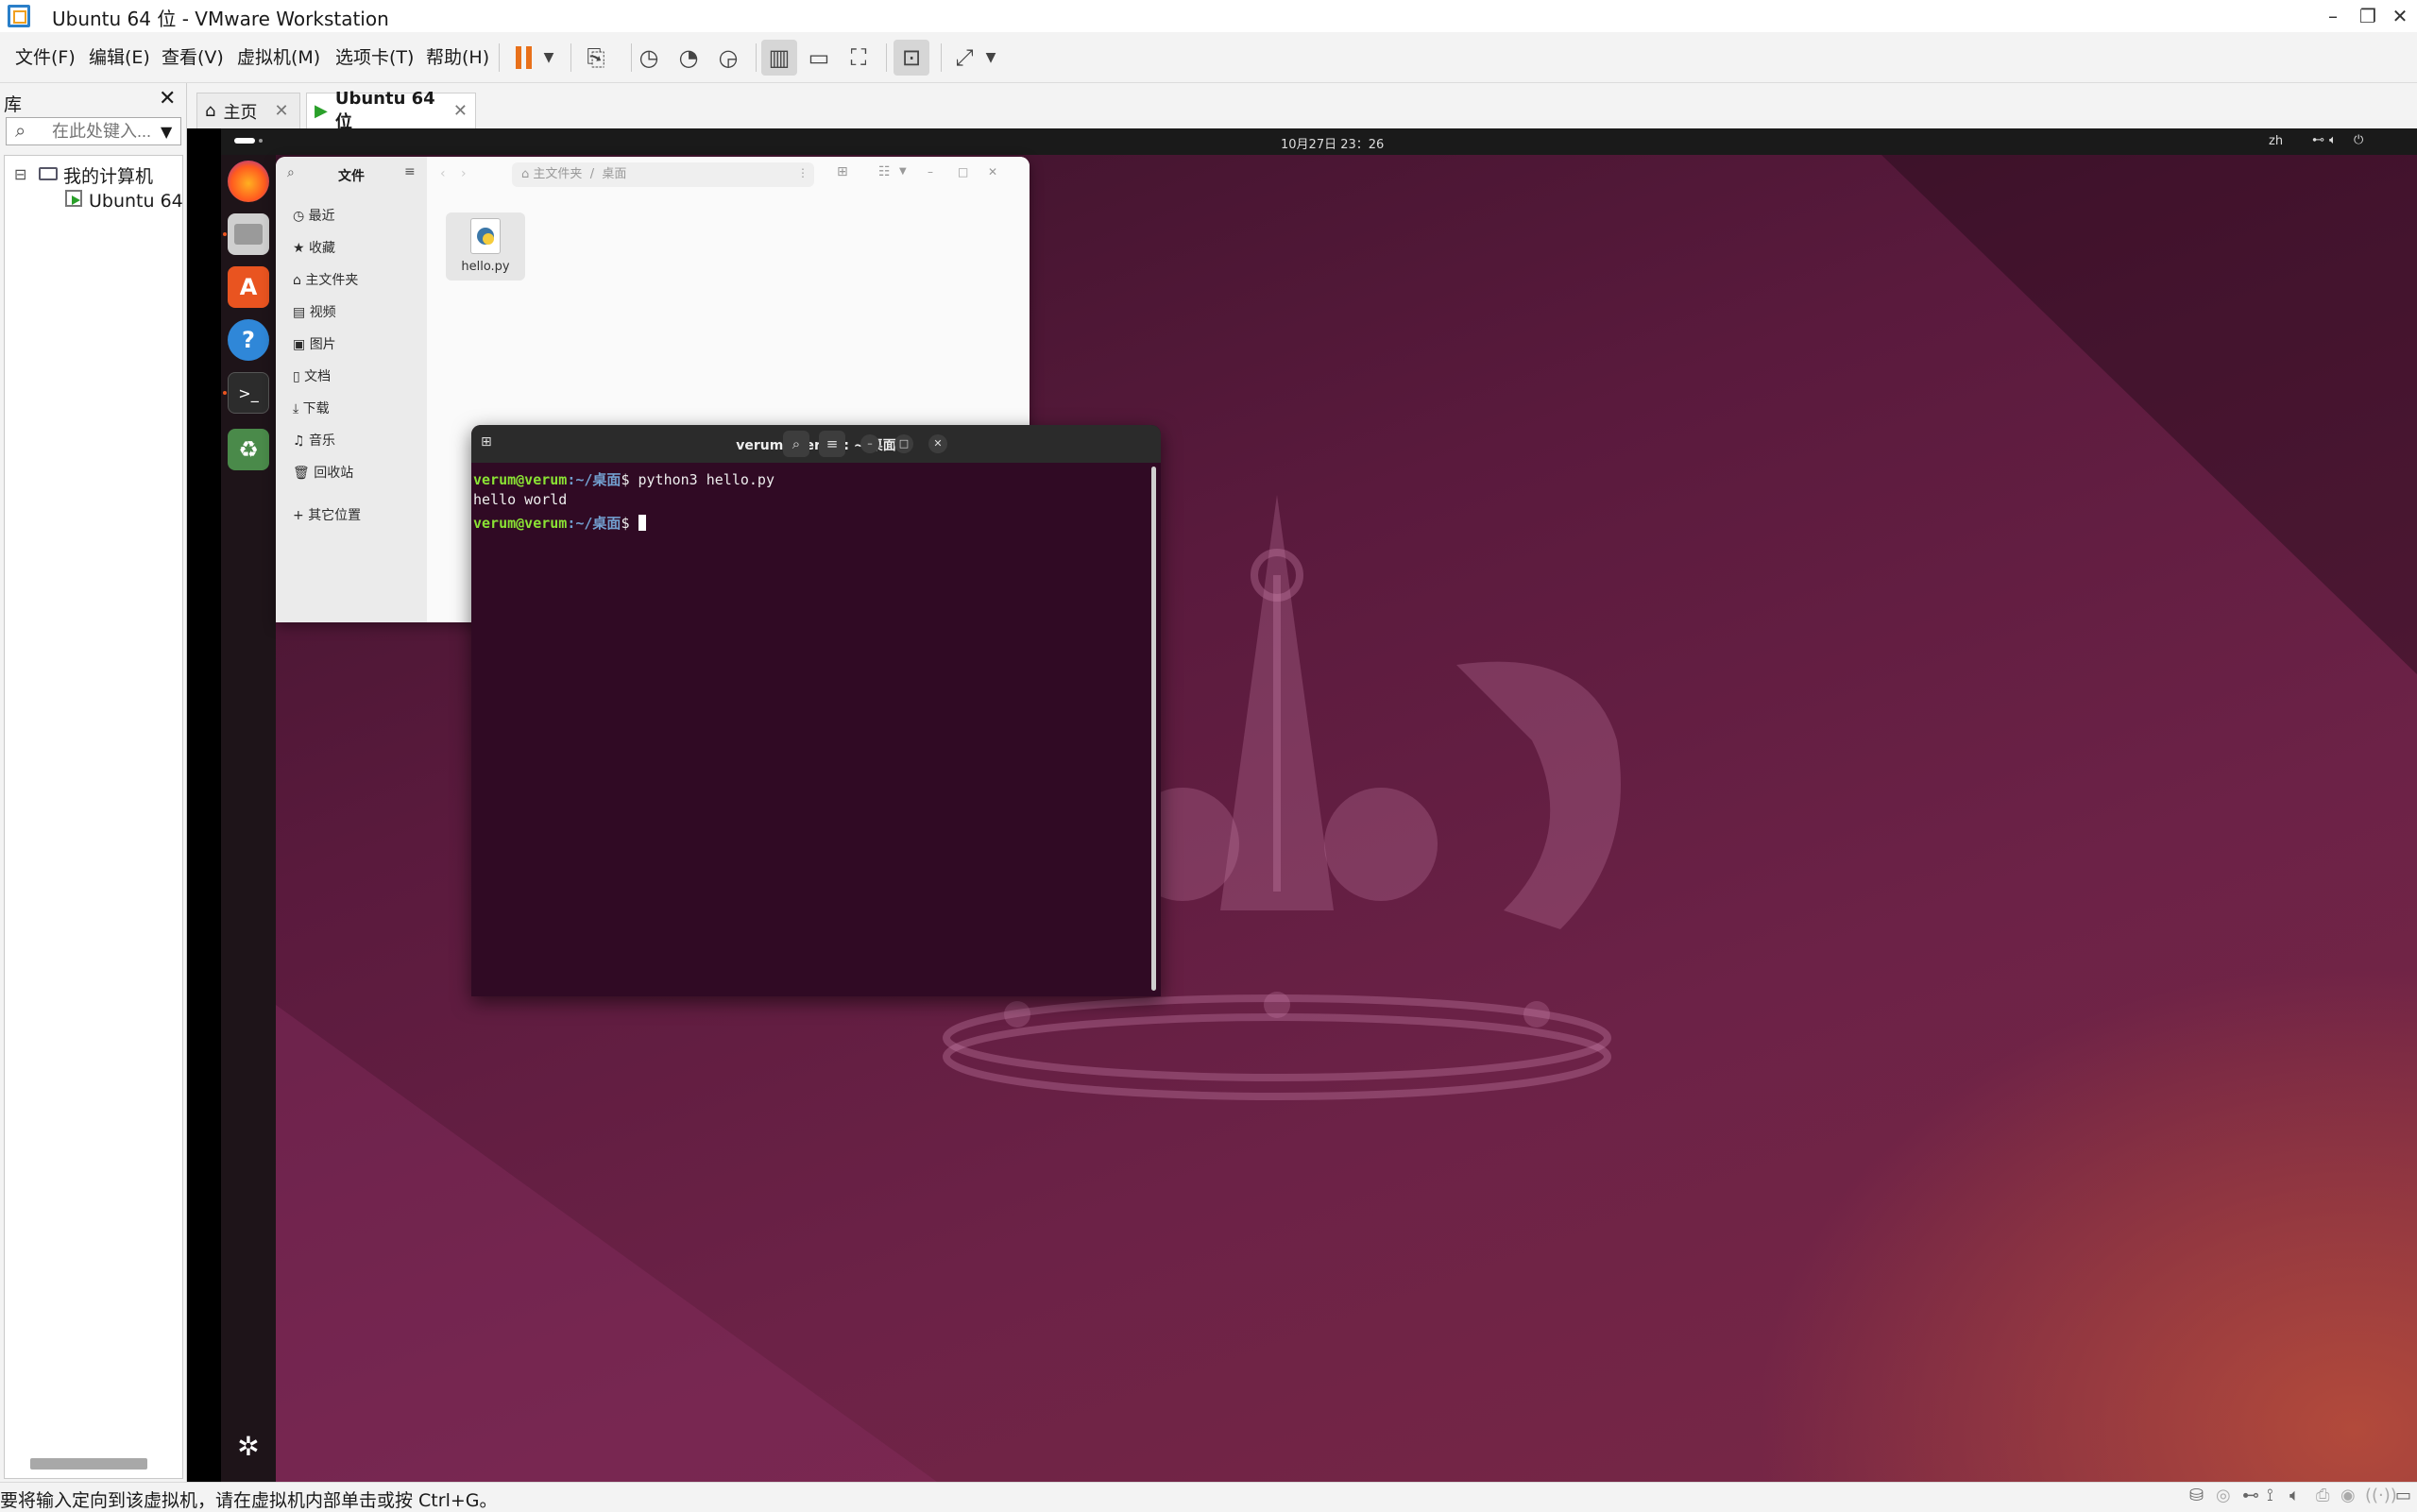 This screenshot has height=1512, width=2417. What do you see at coordinates (2250, 1495) in the screenshot?
I see `network-adapter-icon: ⊷` at bounding box center [2250, 1495].